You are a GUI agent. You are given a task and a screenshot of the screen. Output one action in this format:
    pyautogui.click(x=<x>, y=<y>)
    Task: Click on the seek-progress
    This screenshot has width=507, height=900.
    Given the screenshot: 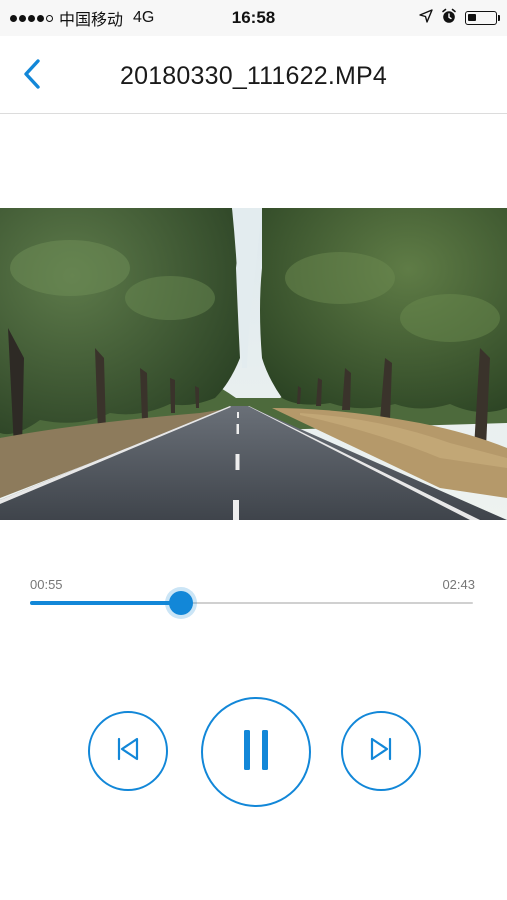 What is the action you would take?
    pyautogui.click(x=105, y=603)
    